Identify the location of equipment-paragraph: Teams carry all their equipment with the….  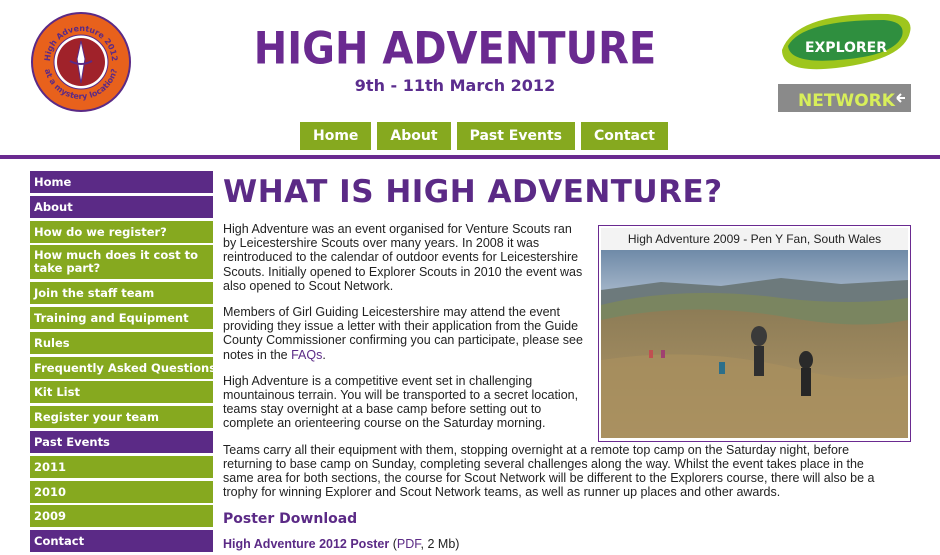
(549, 471).